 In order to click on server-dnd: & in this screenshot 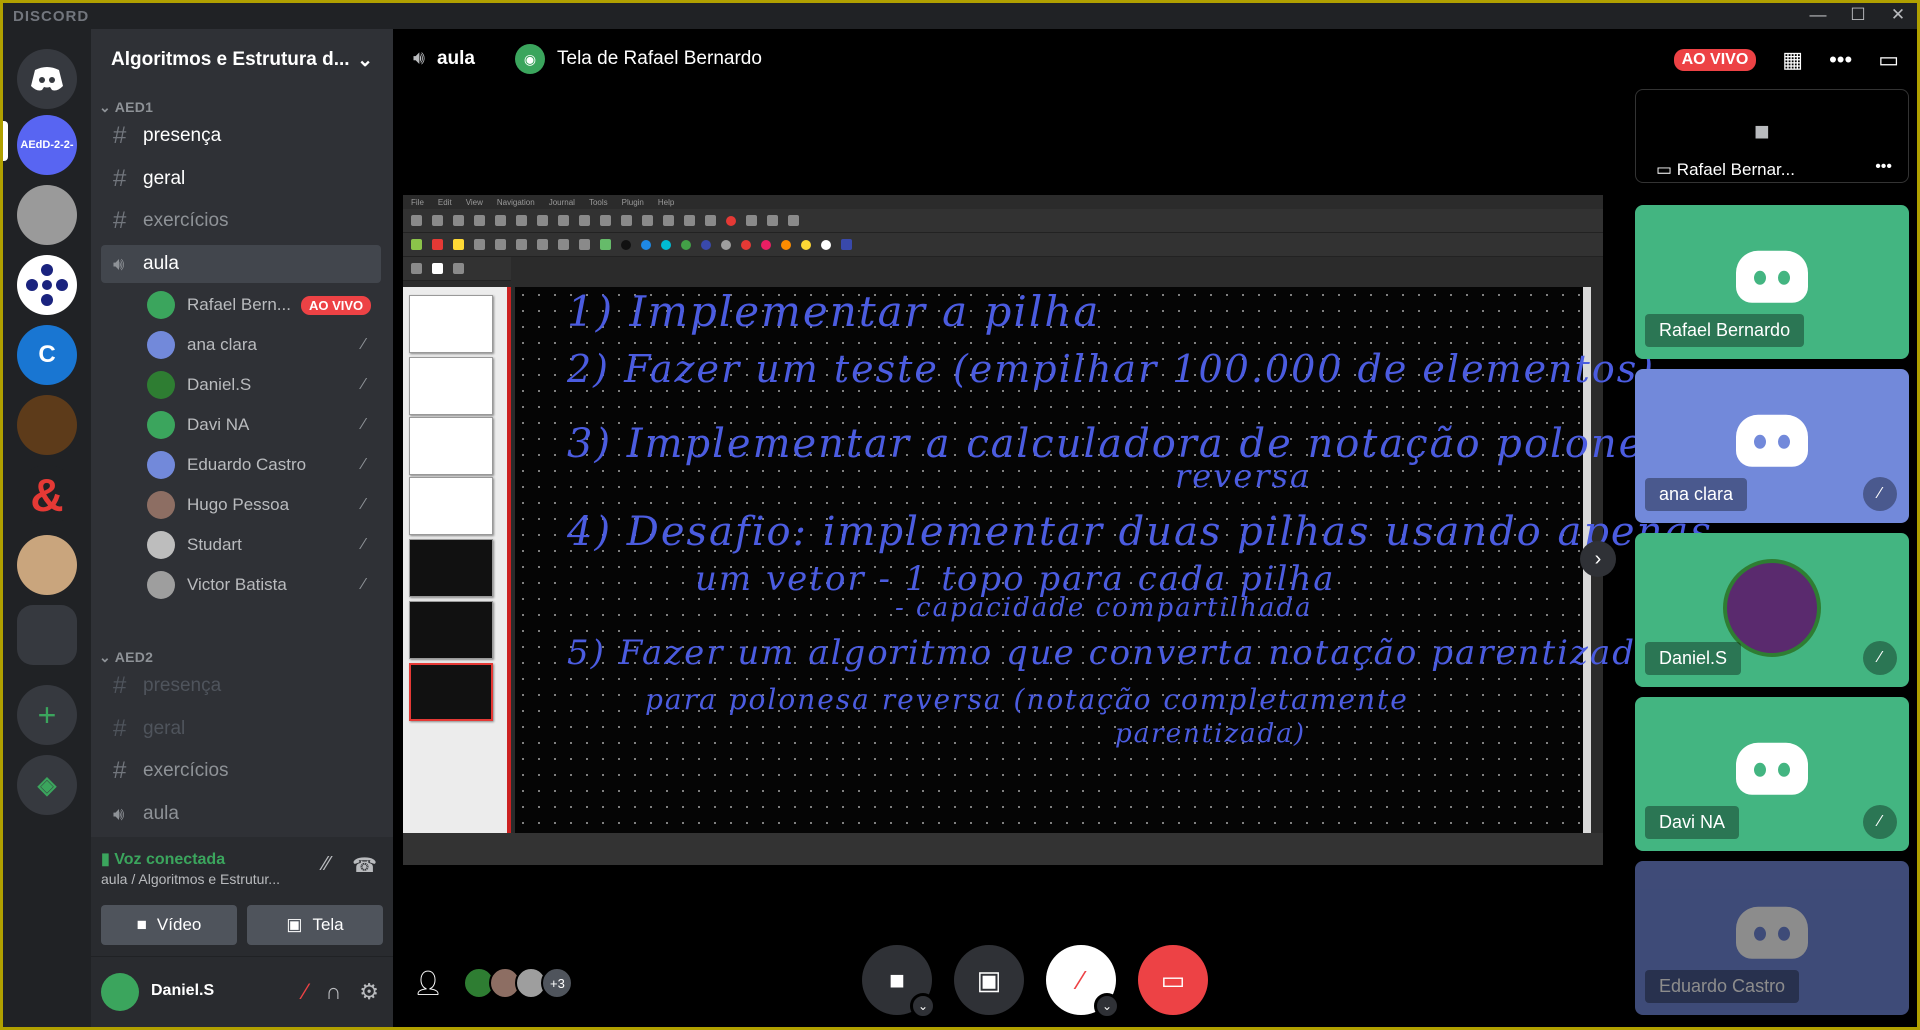, I will do `click(47, 495)`.